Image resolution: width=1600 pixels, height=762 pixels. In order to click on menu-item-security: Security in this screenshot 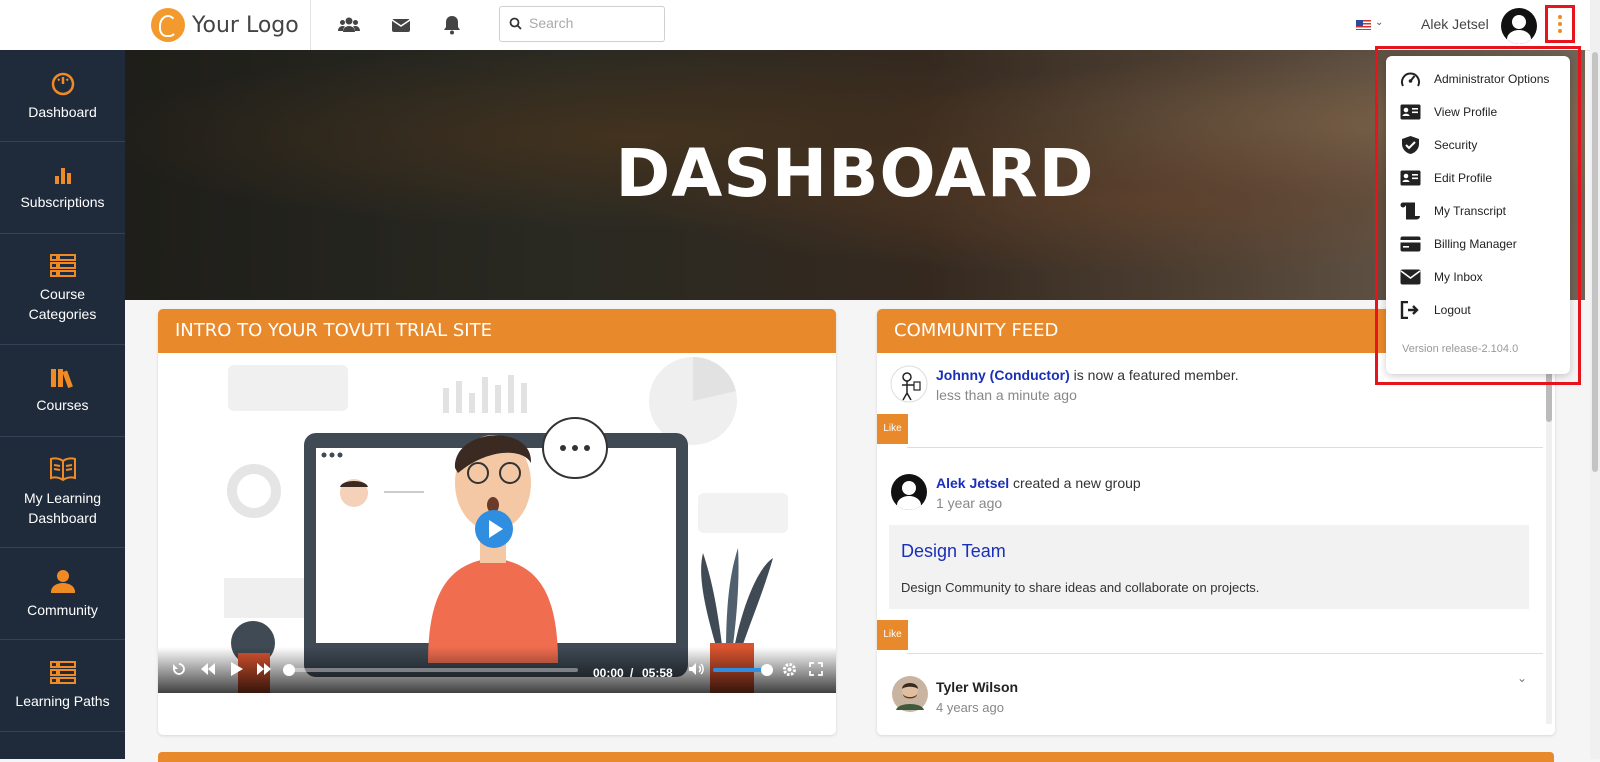, I will do `click(1438, 145)`.